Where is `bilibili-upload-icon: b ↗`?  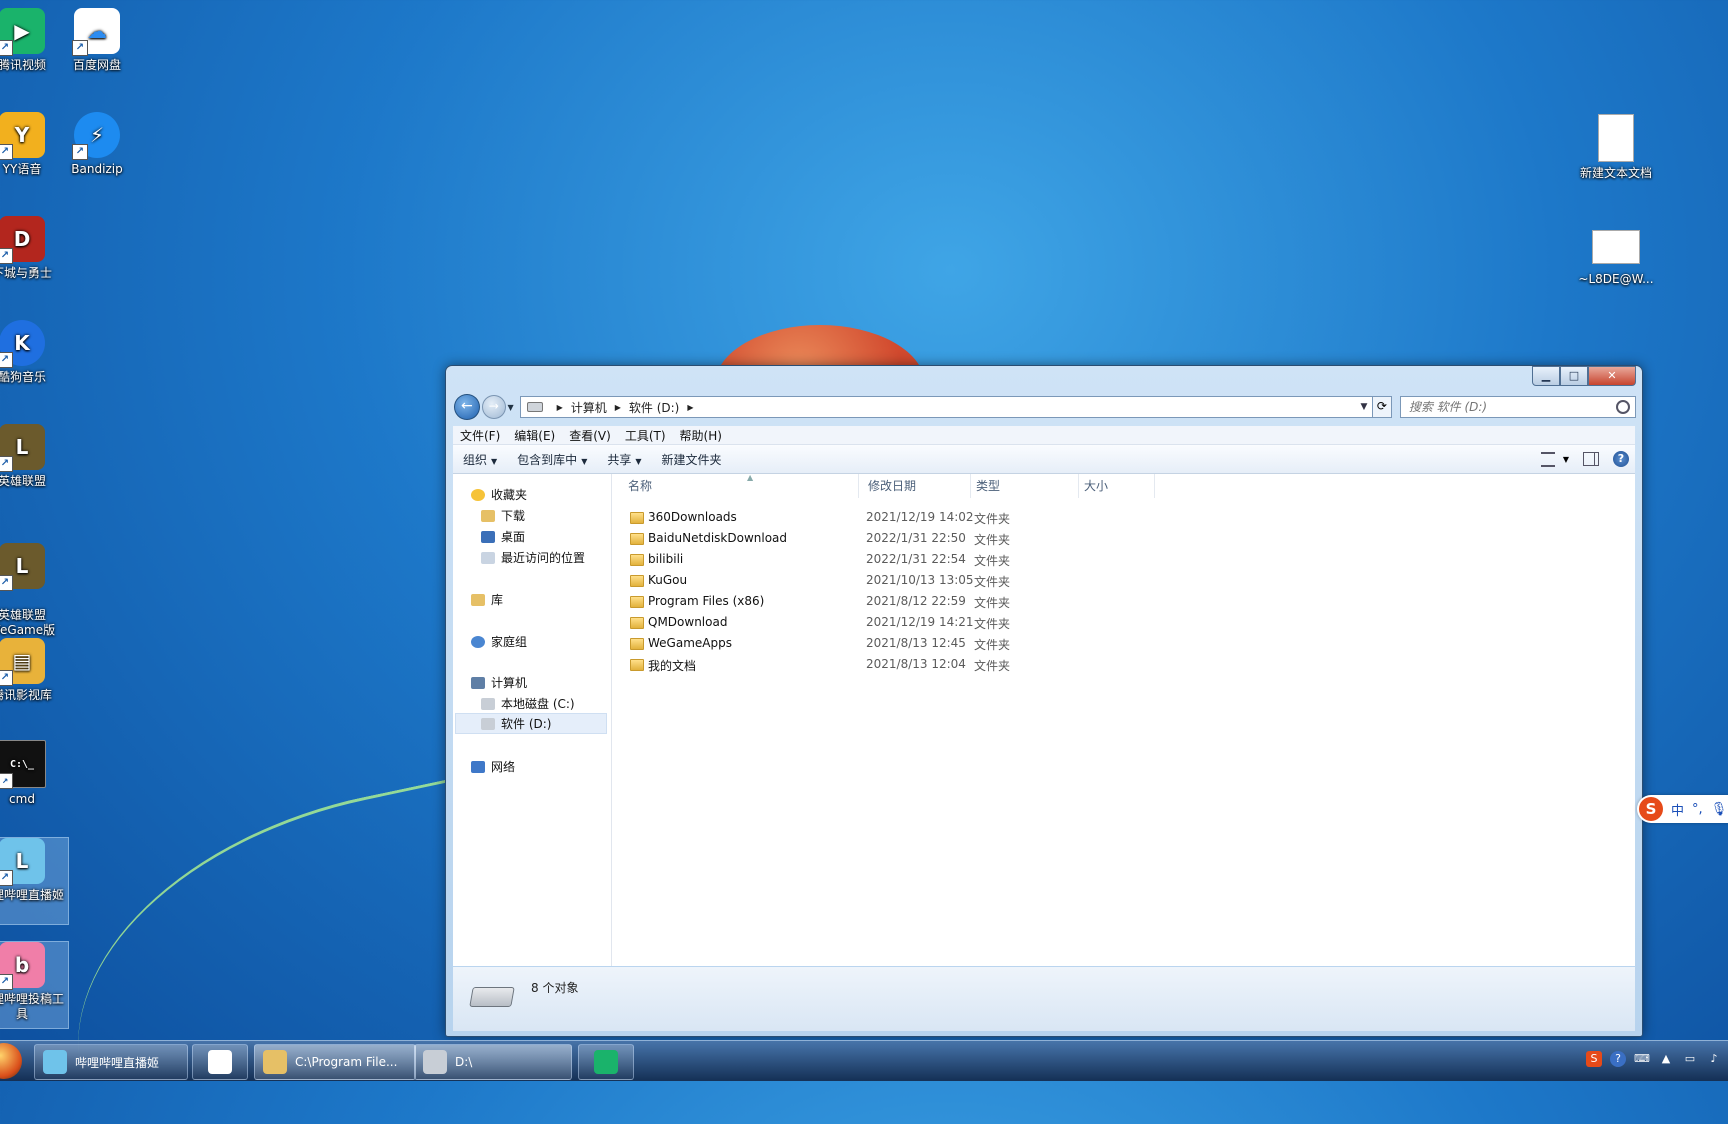
bilibili-upload-icon: b ↗ is located at coordinates (22, 966).